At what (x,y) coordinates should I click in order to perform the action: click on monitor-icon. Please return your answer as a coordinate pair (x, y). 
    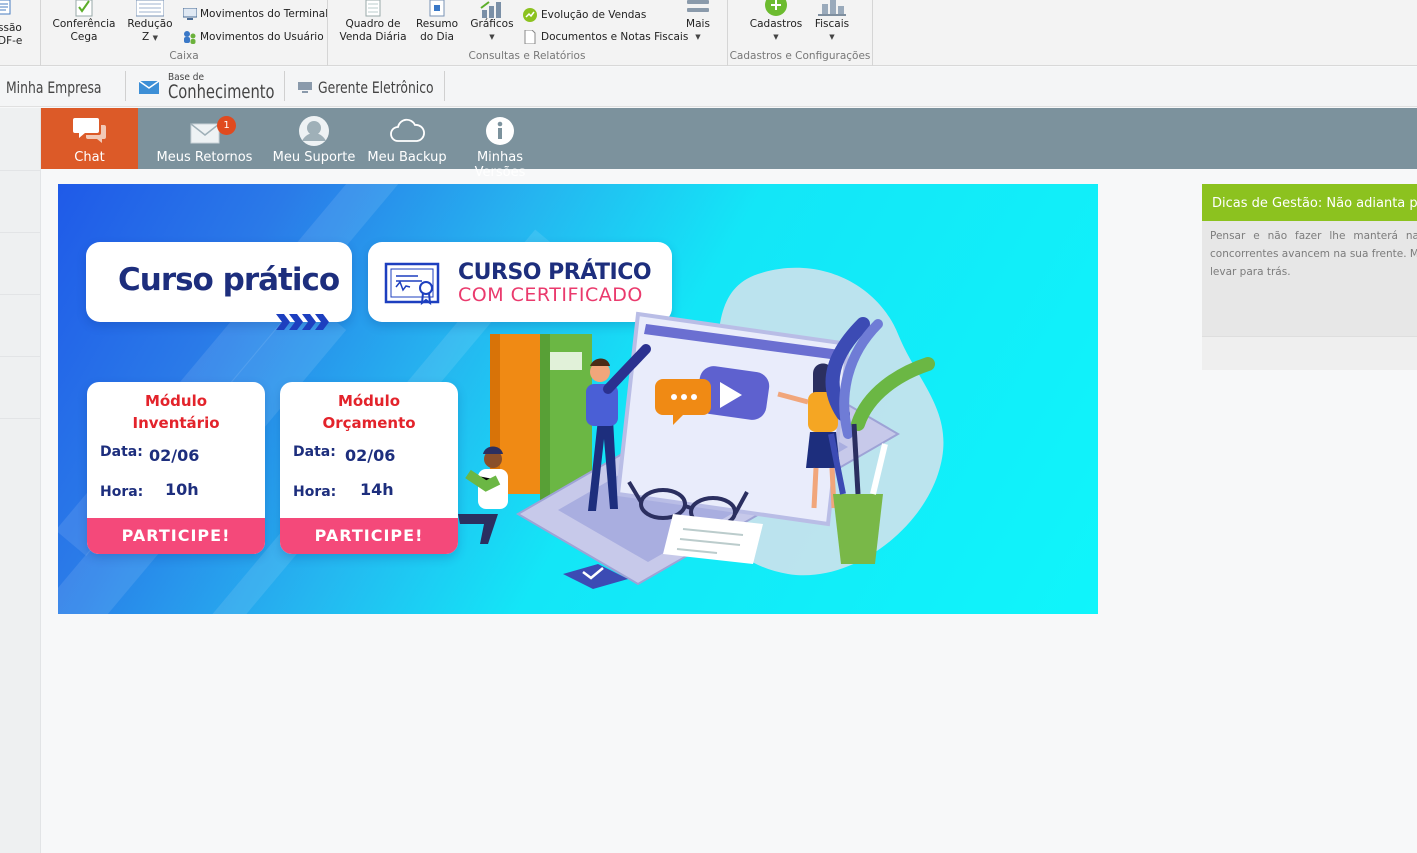
    Looking at the image, I should click on (190, 14).